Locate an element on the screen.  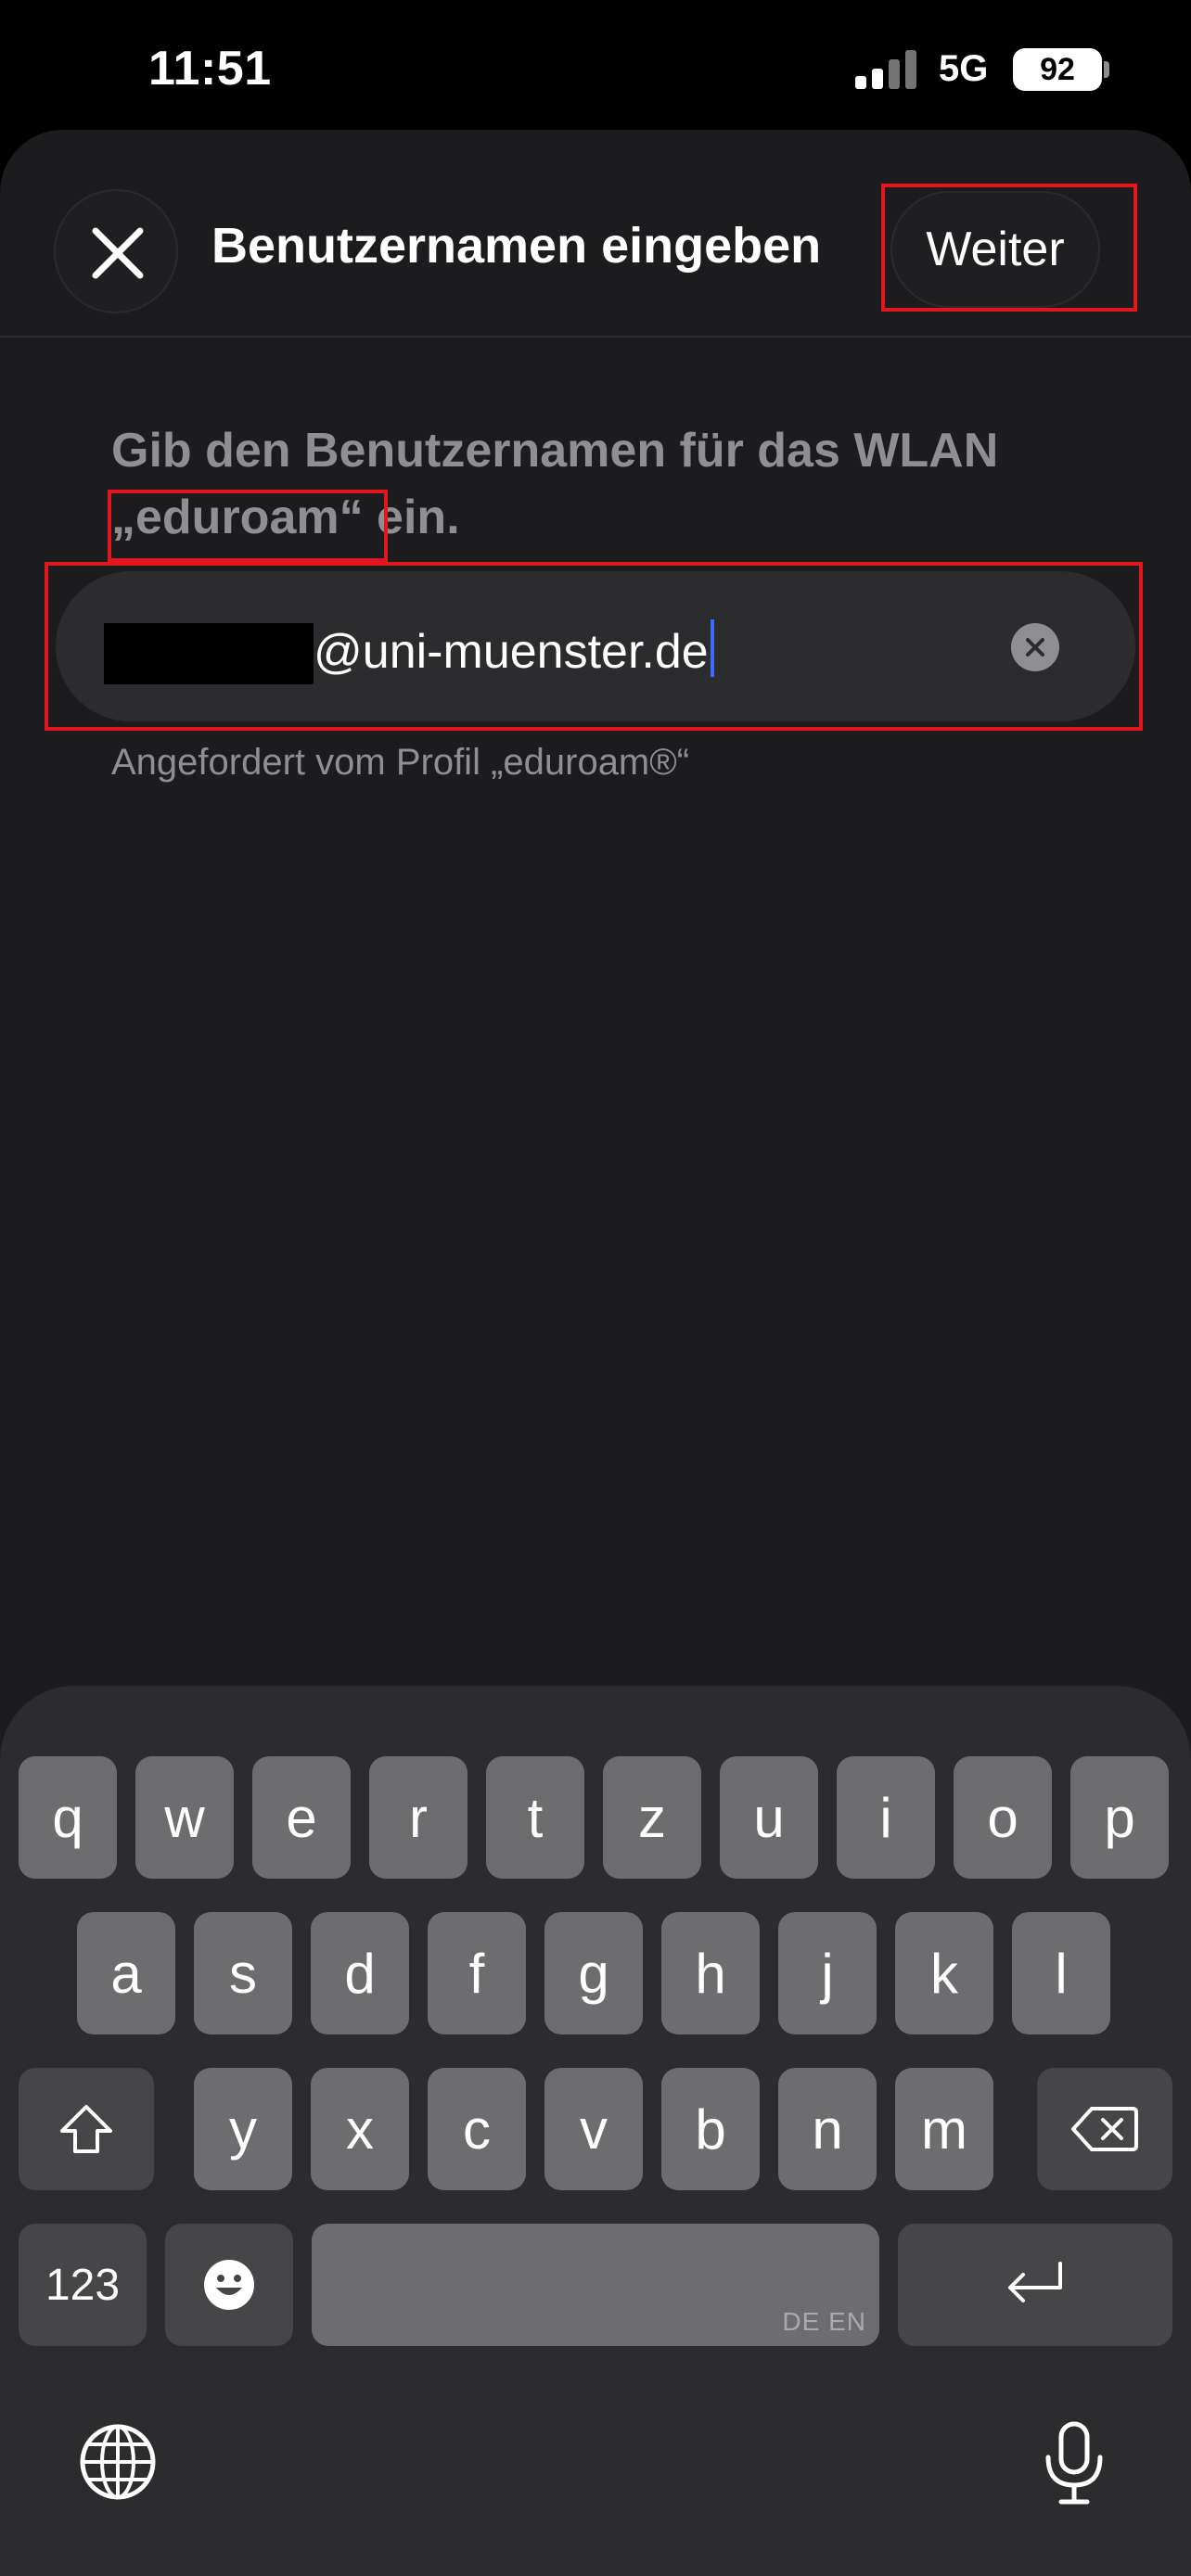
key-l: l is located at coordinates (1061, 1973).